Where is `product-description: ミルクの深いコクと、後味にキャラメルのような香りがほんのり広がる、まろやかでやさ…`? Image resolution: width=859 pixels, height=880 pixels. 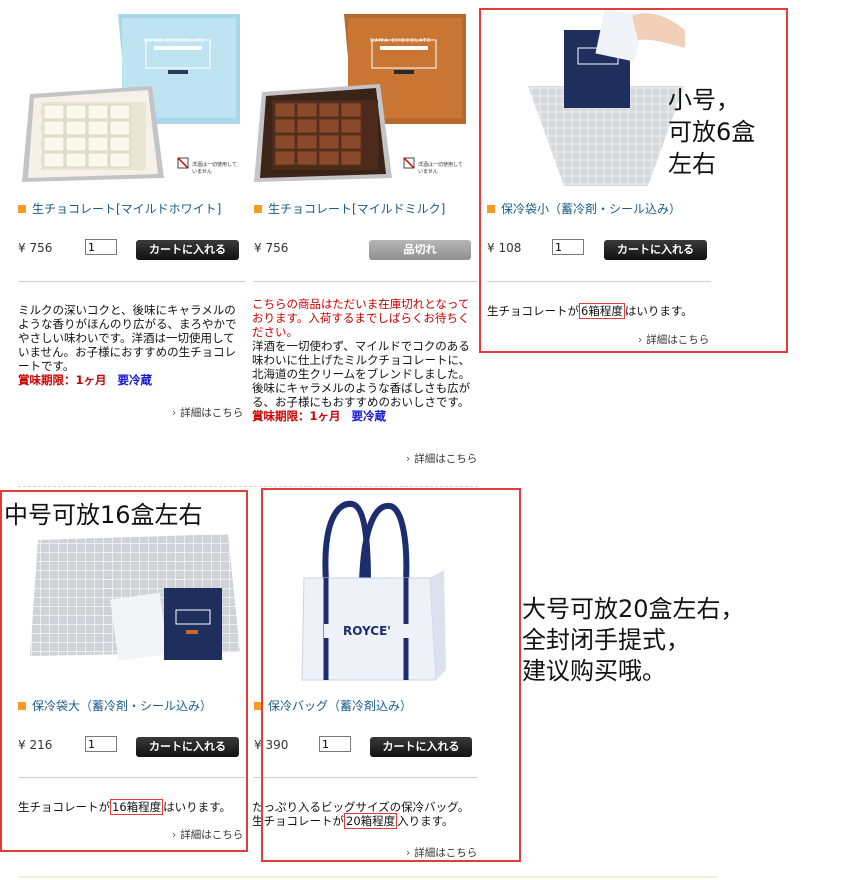
product-description: ミルクの深いコクと、後味にキャラメルのような香りがほんのり広がる、まろやかでやさ… is located at coordinates (132, 345).